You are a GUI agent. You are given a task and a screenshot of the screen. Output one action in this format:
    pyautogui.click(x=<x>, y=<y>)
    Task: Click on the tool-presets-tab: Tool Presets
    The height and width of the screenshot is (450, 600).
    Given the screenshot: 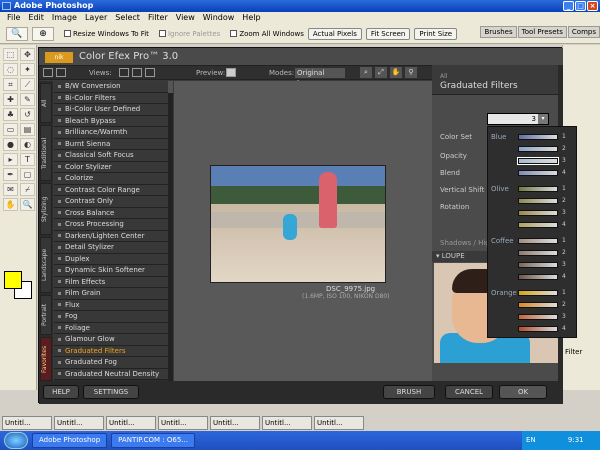 What is the action you would take?
    pyautogui.click(x=542, y=32)
    